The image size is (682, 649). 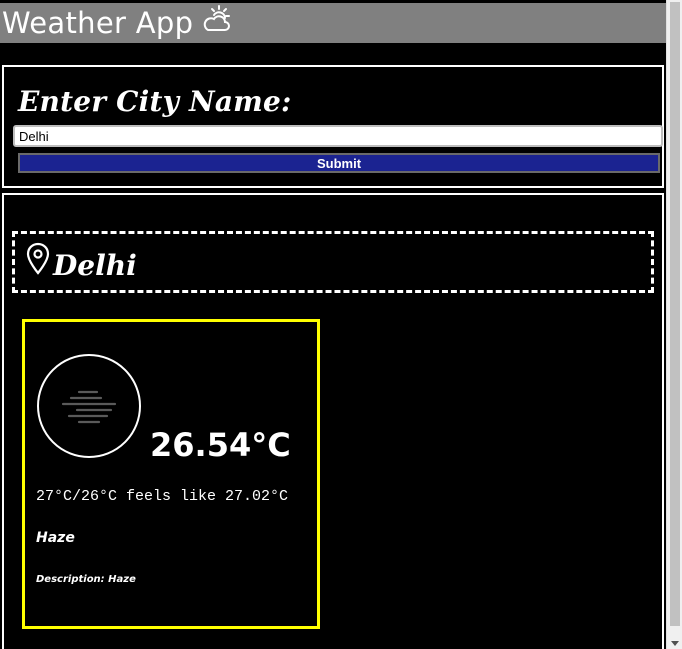 I want to click on partly-cloudy-icon, so click(x=217, y=18).